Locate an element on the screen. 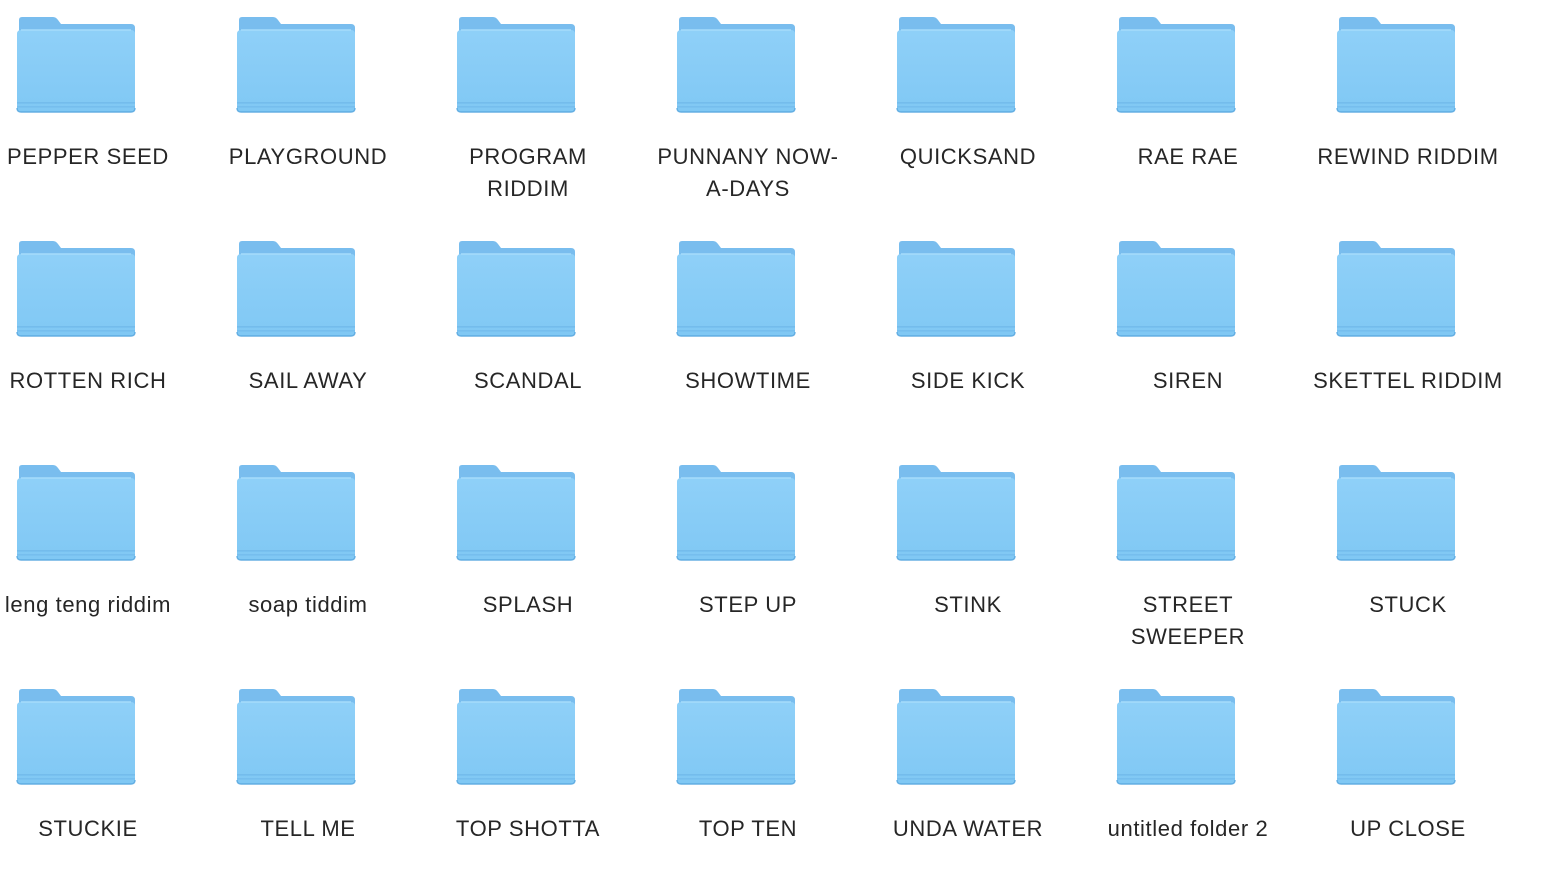  folder-item: STREET SWEEPER is located at coordinates (1188, 553).